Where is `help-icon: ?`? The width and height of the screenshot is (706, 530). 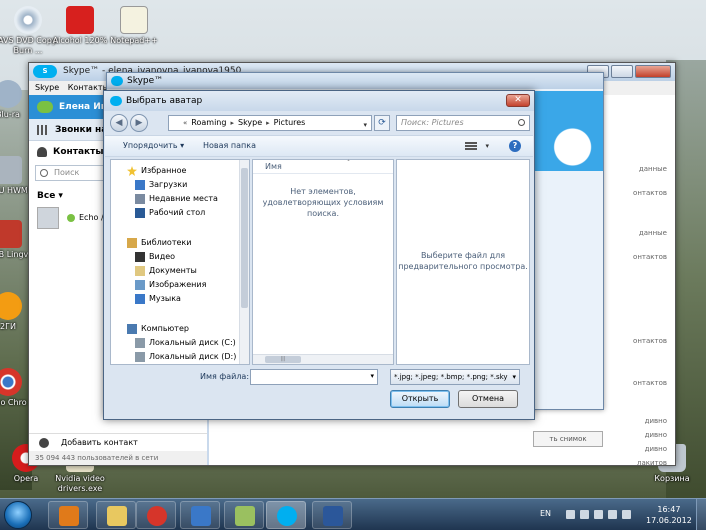 help-icon: ? is located at coordinates (515, 146).